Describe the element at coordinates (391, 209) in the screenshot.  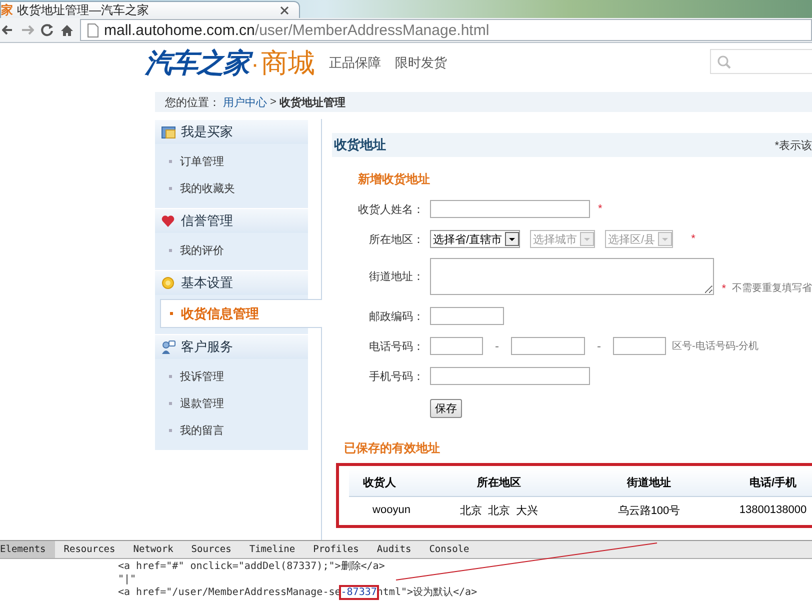
I see `field-label: 收货人姓名：` at that location.